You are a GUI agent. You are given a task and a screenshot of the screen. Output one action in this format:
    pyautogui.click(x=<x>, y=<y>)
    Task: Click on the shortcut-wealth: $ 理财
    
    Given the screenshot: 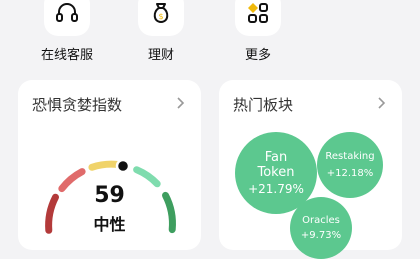 What is the action you would take?
    pyautogui.click(x=161, y=35)
    